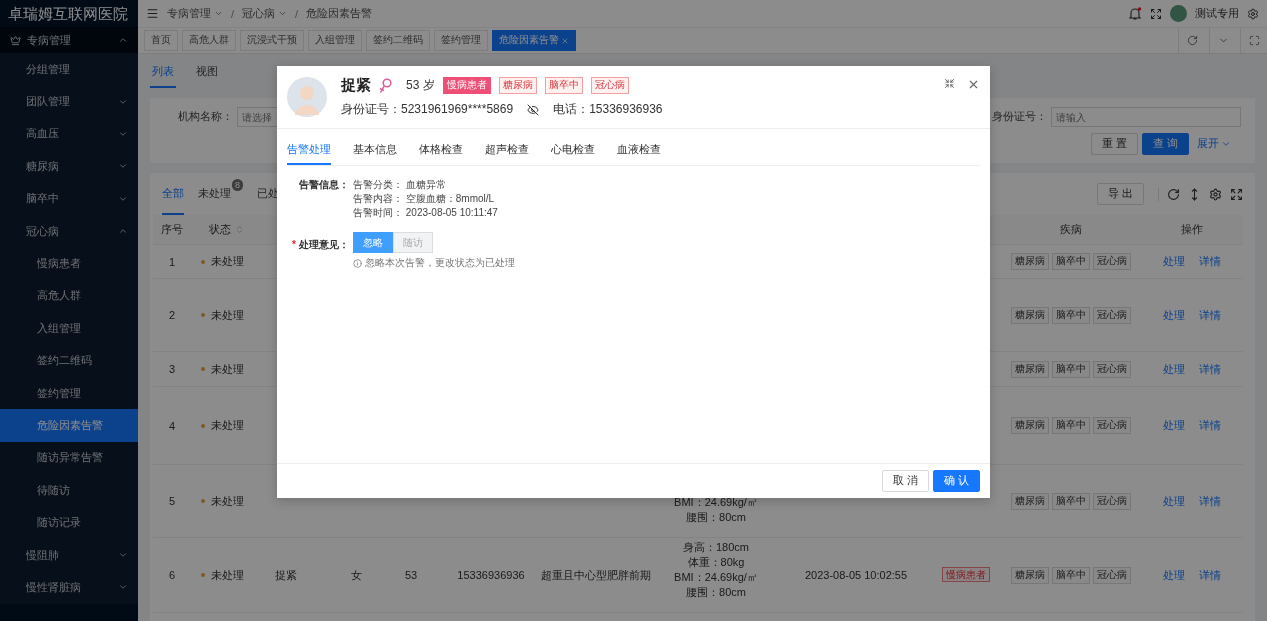 The image size is (1267, 621). Describe the element at coordinates (226, 229) in the screenshot. I see `column-header: 状态` at that location.